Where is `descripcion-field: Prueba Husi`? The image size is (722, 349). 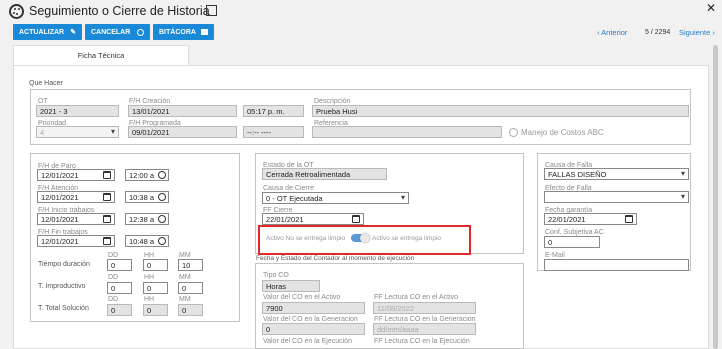
descripcion-field: Prueba Husi is located at coordinates (500, 111).